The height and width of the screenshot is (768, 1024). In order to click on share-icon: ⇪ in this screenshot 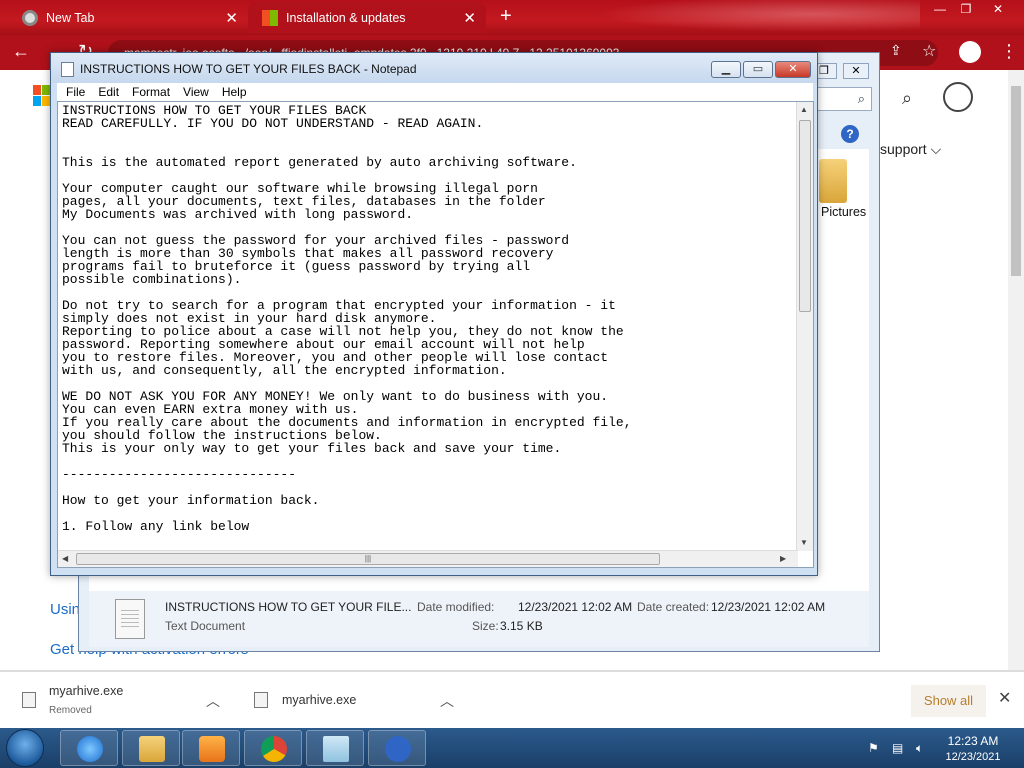, I will do `click(896, 50)`.